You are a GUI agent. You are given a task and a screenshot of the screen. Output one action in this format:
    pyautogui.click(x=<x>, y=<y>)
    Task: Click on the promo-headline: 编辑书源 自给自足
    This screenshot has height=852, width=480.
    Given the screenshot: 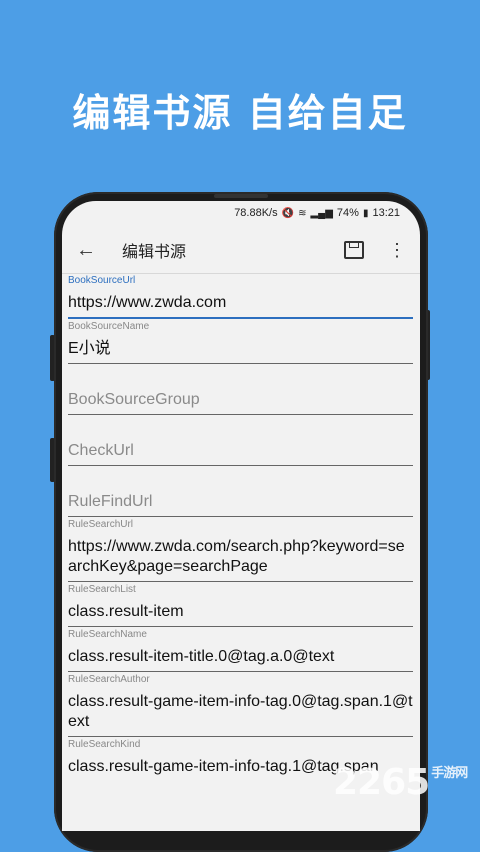 What is the action you would take?
    pyautogui.click(x=240, y=113)
    